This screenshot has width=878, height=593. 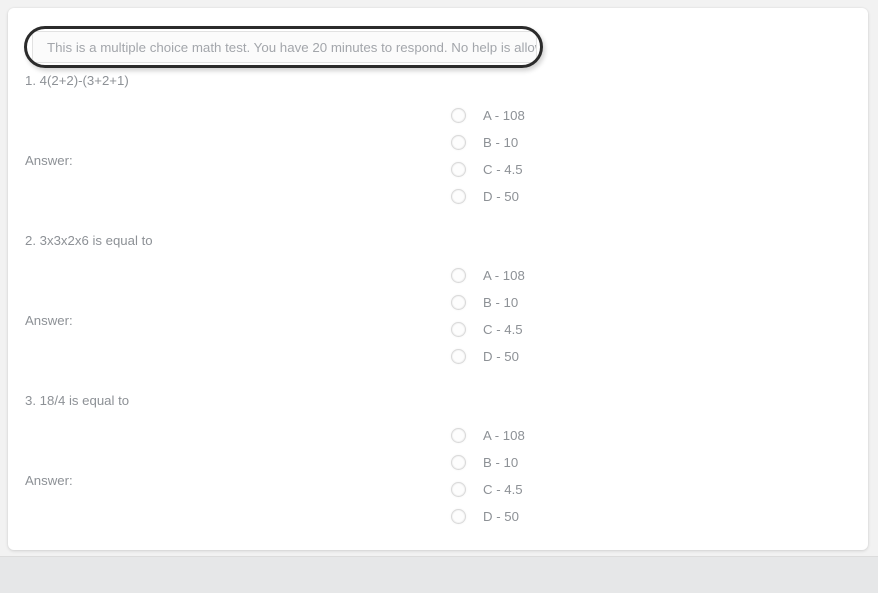 I want to click on footer-bar: Save Next, so click(x=439, y=574).